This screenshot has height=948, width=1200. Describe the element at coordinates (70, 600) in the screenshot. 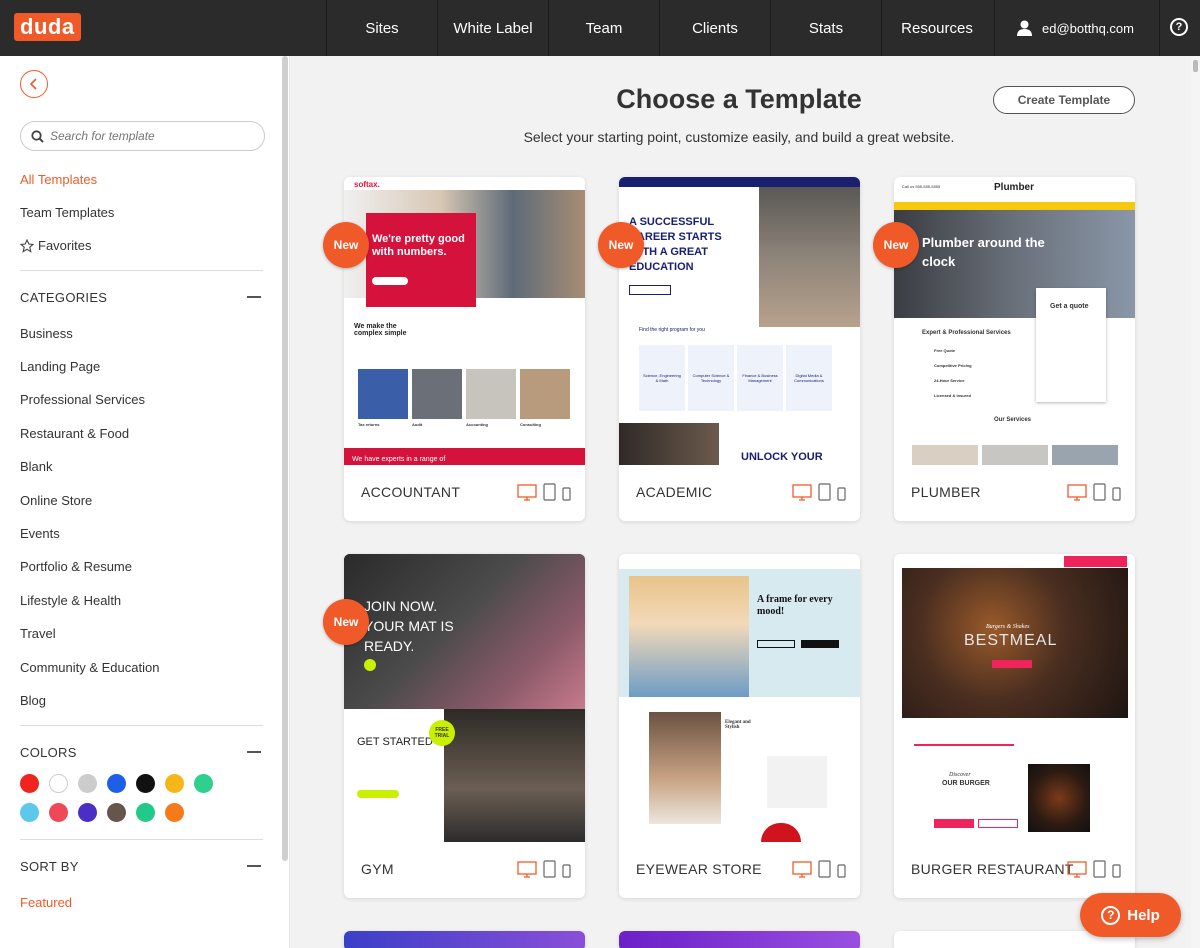

I see `category-lifestyle-health: Lifestyle & Health` at that location.